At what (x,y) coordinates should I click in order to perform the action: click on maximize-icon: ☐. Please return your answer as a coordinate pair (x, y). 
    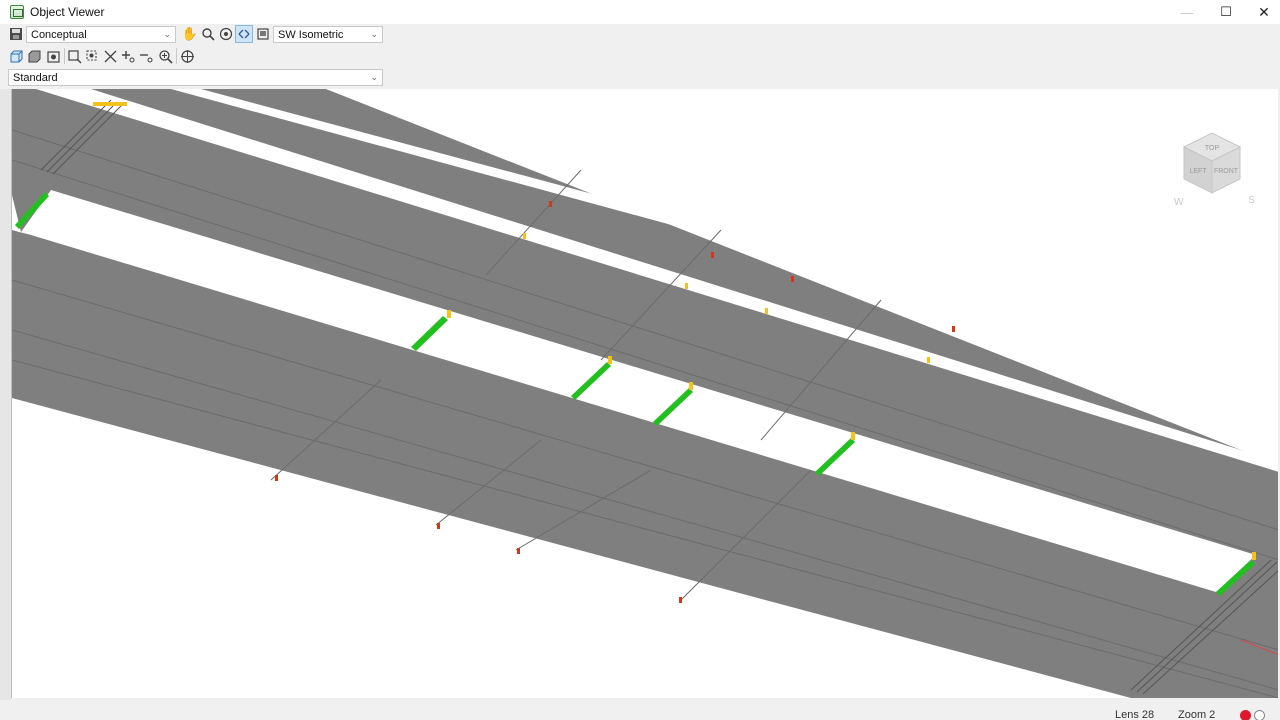
    Looking at the image, I should click on (1226, 12).